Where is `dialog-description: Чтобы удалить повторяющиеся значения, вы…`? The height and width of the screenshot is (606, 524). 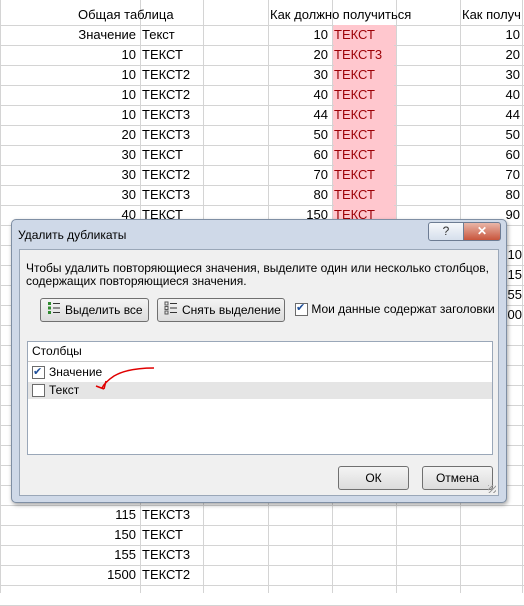
dialog-description: Чтобы удалить повторяющиеся значения, вы… is located at coordinates (258, 274).